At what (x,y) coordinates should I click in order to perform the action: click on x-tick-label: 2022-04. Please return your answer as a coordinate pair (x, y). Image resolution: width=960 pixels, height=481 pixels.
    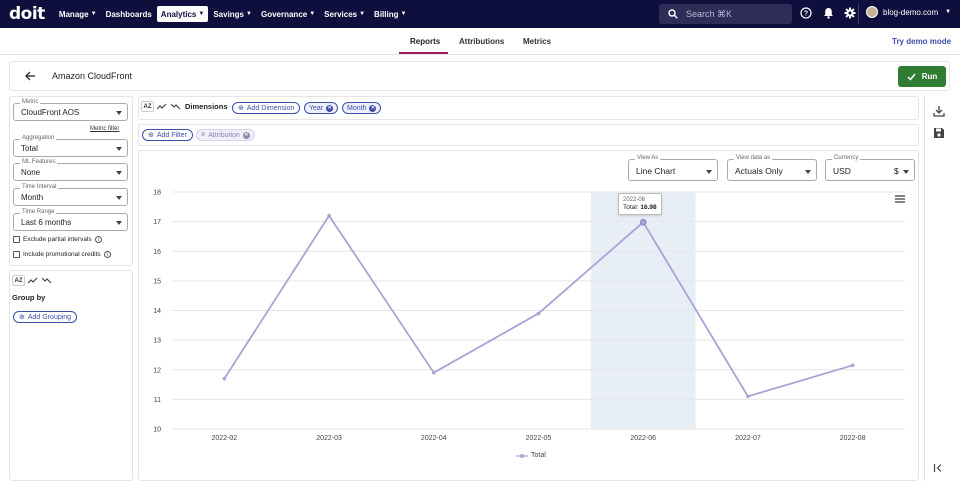
    Looking at the image, I should click on (434, 438).